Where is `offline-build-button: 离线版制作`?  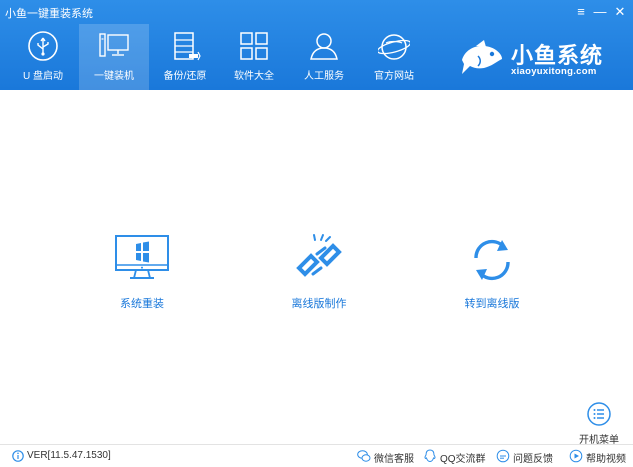
offline-build-button: 离线版制作 is located at coordinates (319, 272).